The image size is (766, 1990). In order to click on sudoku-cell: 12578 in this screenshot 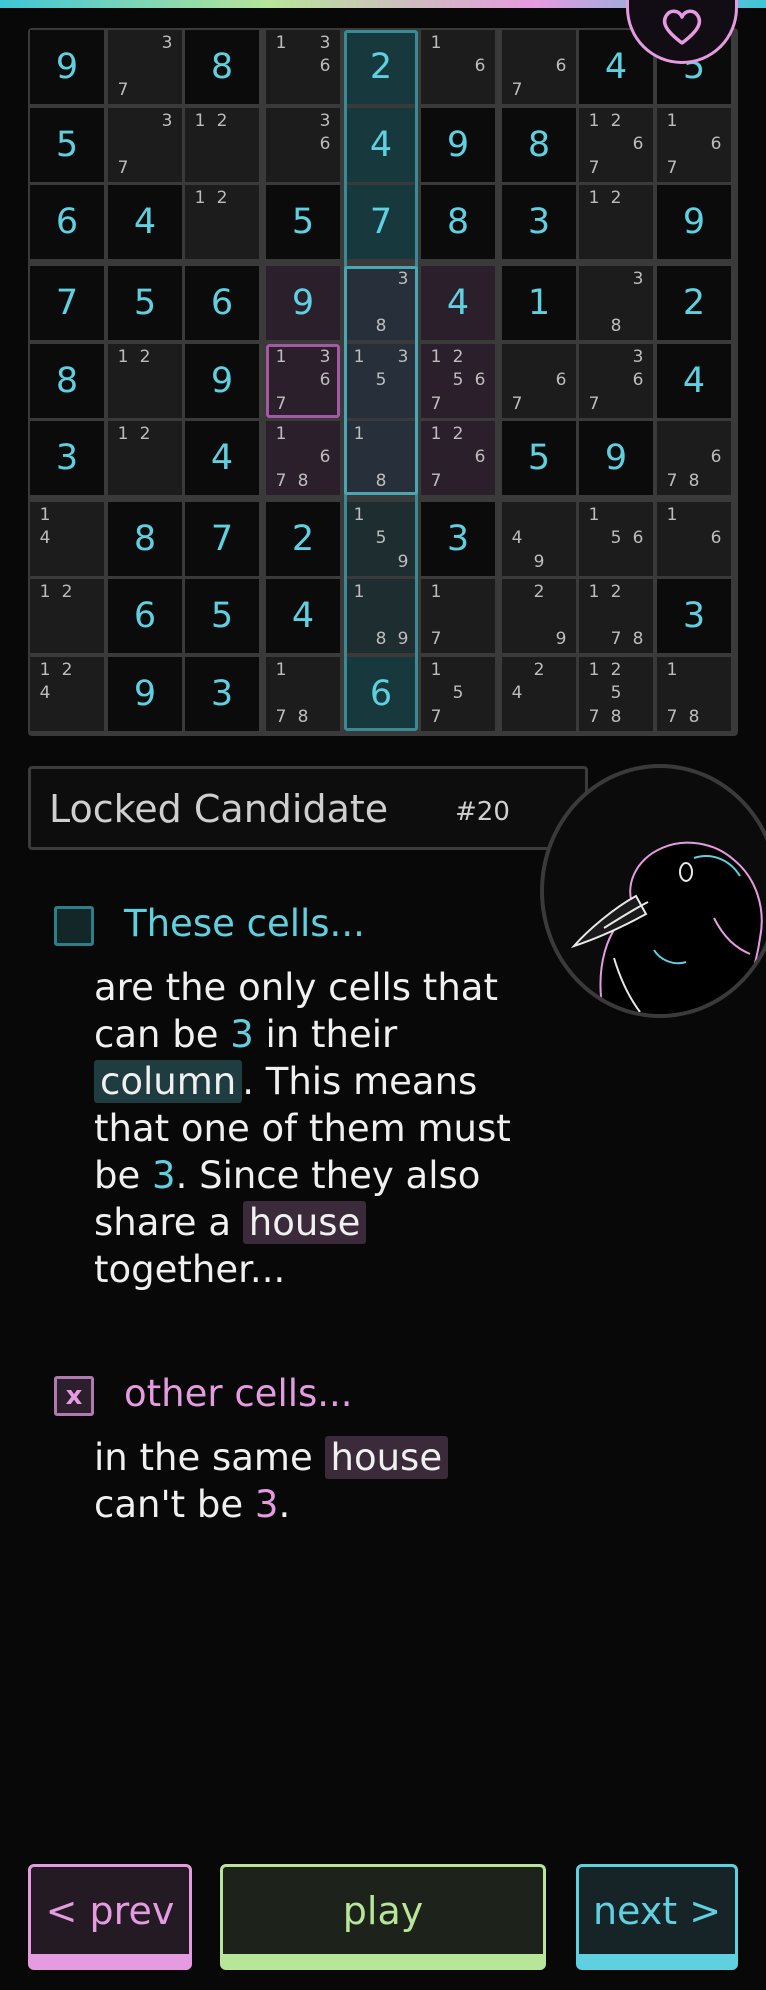, I will do `click(616, 694)`.